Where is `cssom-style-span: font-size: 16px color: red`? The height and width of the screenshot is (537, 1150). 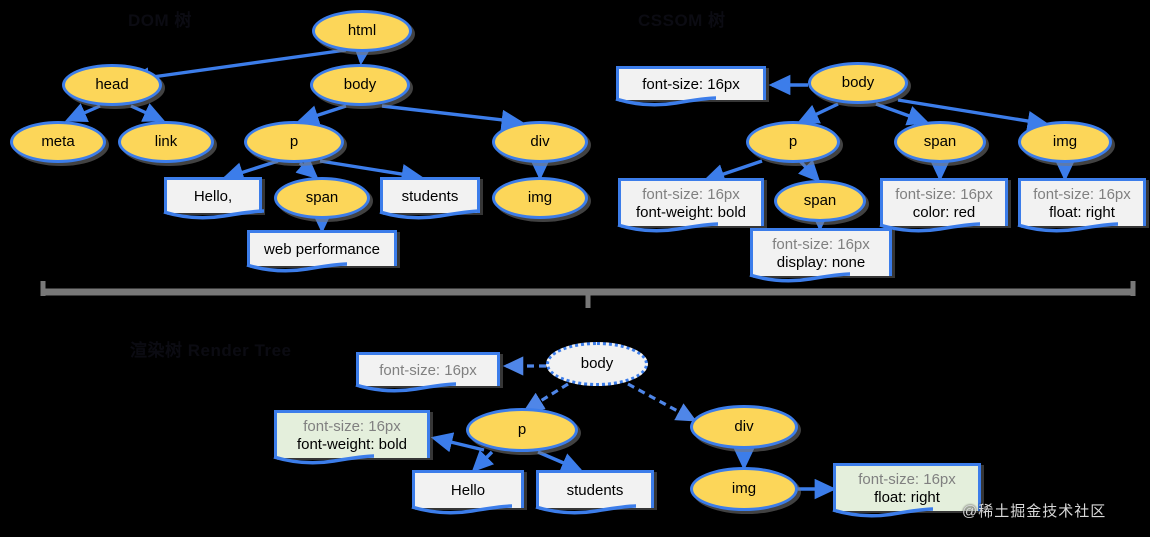
cssom-style-span: font-size: 16px color: red is located at coordinates (943, 205).